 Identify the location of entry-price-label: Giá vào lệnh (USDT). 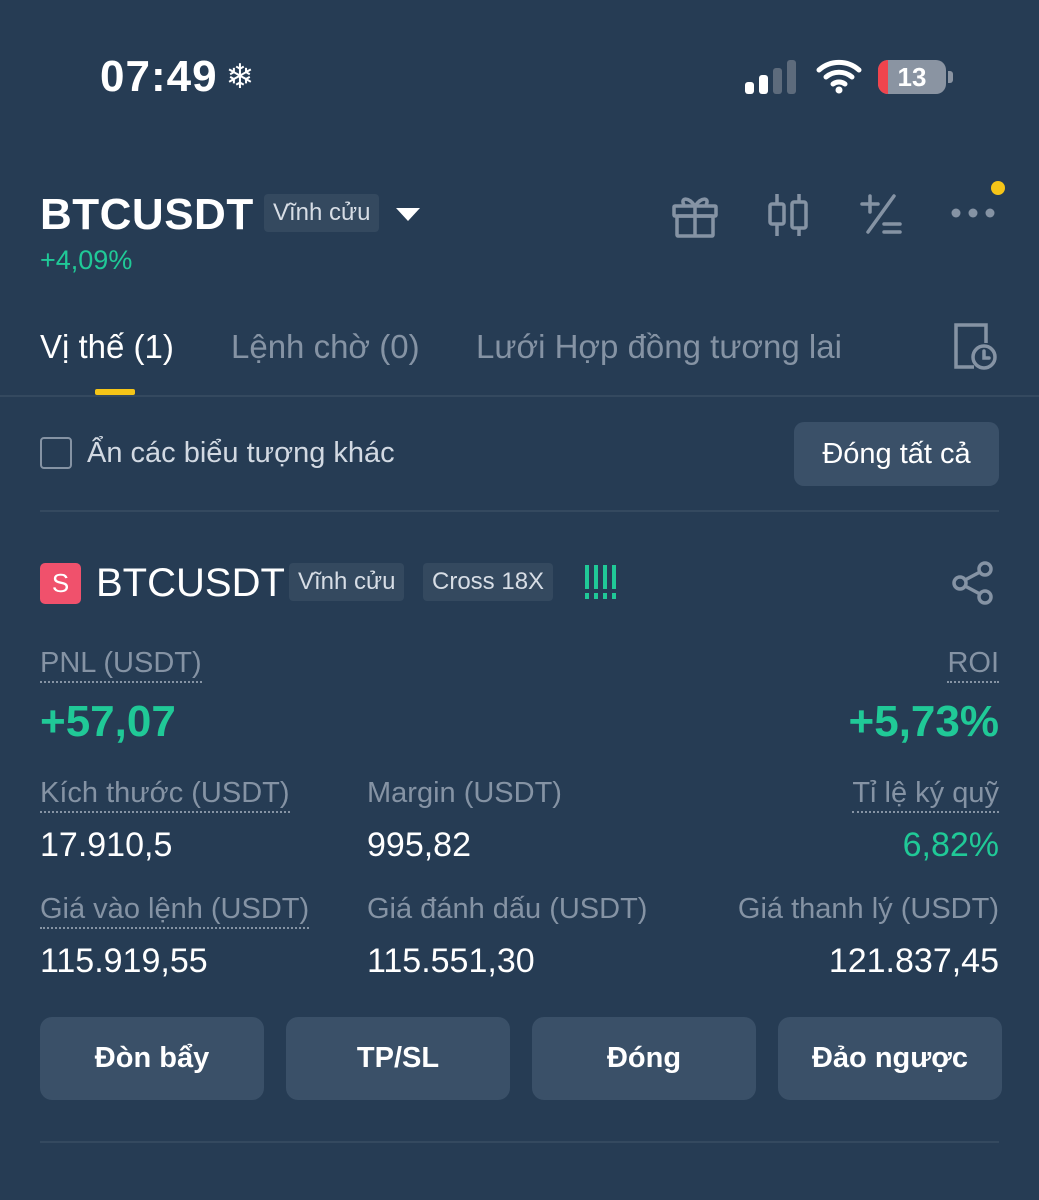
(175, 911).